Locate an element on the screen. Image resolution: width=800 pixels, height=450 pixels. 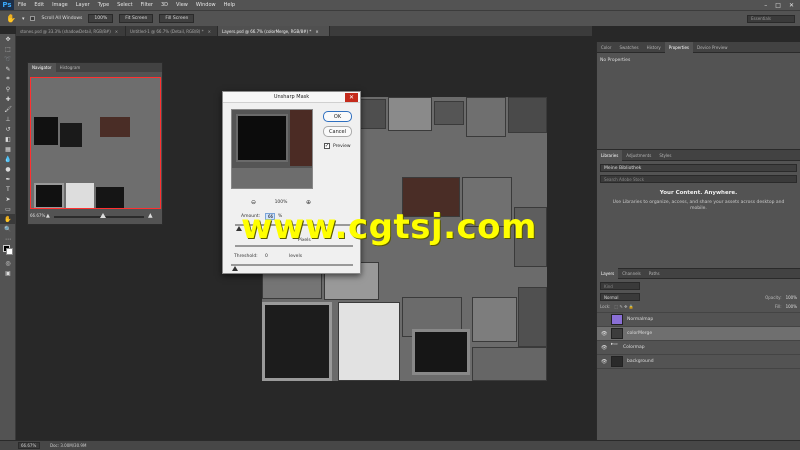
lock-icons: ⬚ ✎ ✥ 🔒 is located at coordinates (623, 306).